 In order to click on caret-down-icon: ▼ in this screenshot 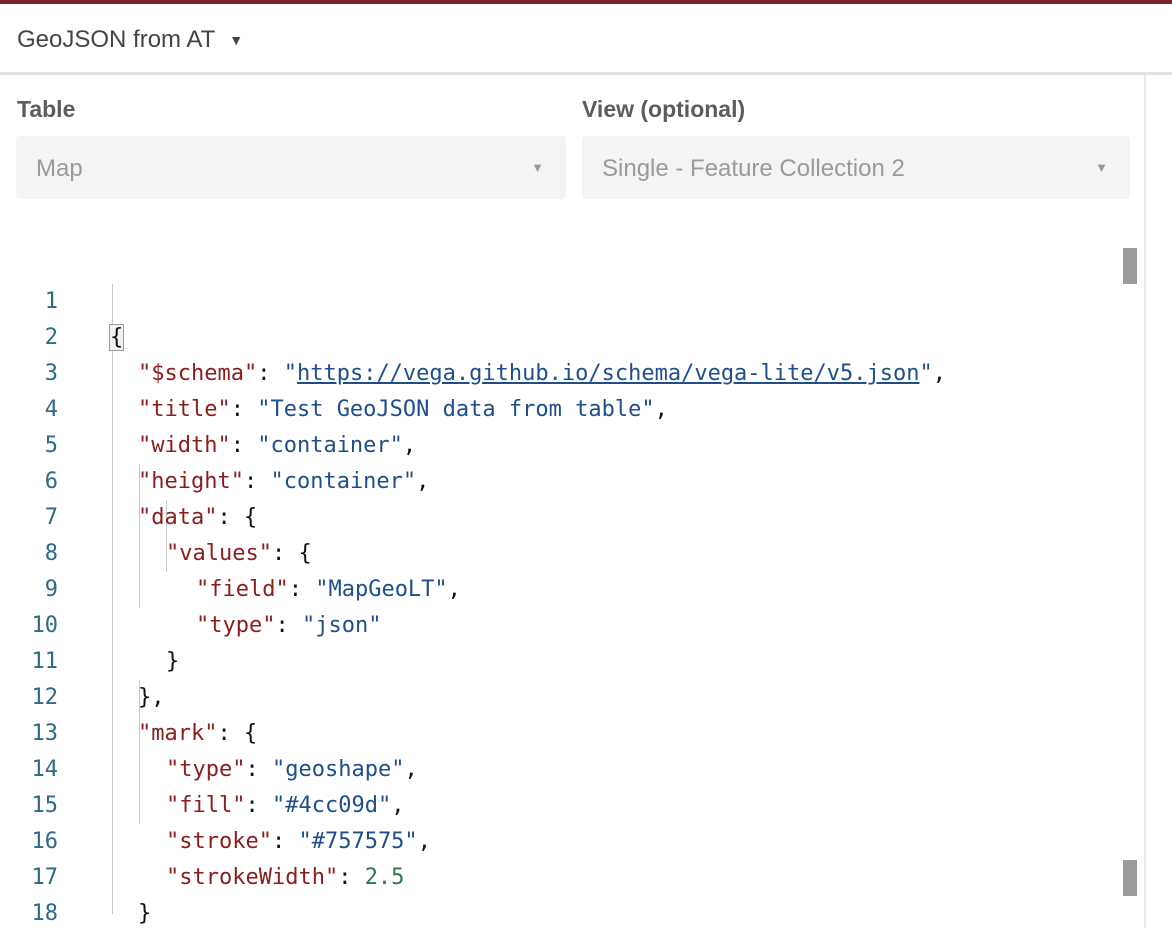, I will do `click(236, 40)`.